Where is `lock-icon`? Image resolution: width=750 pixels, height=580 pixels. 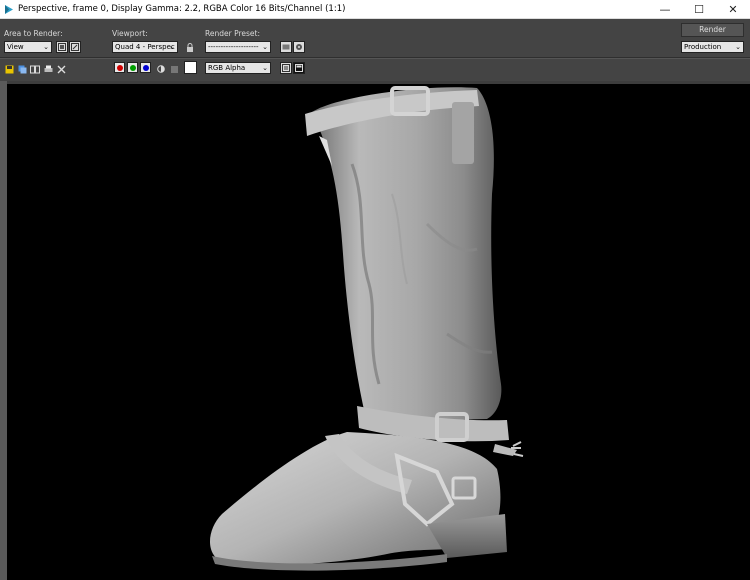
lock-icon is located at coordinates (190, 47).